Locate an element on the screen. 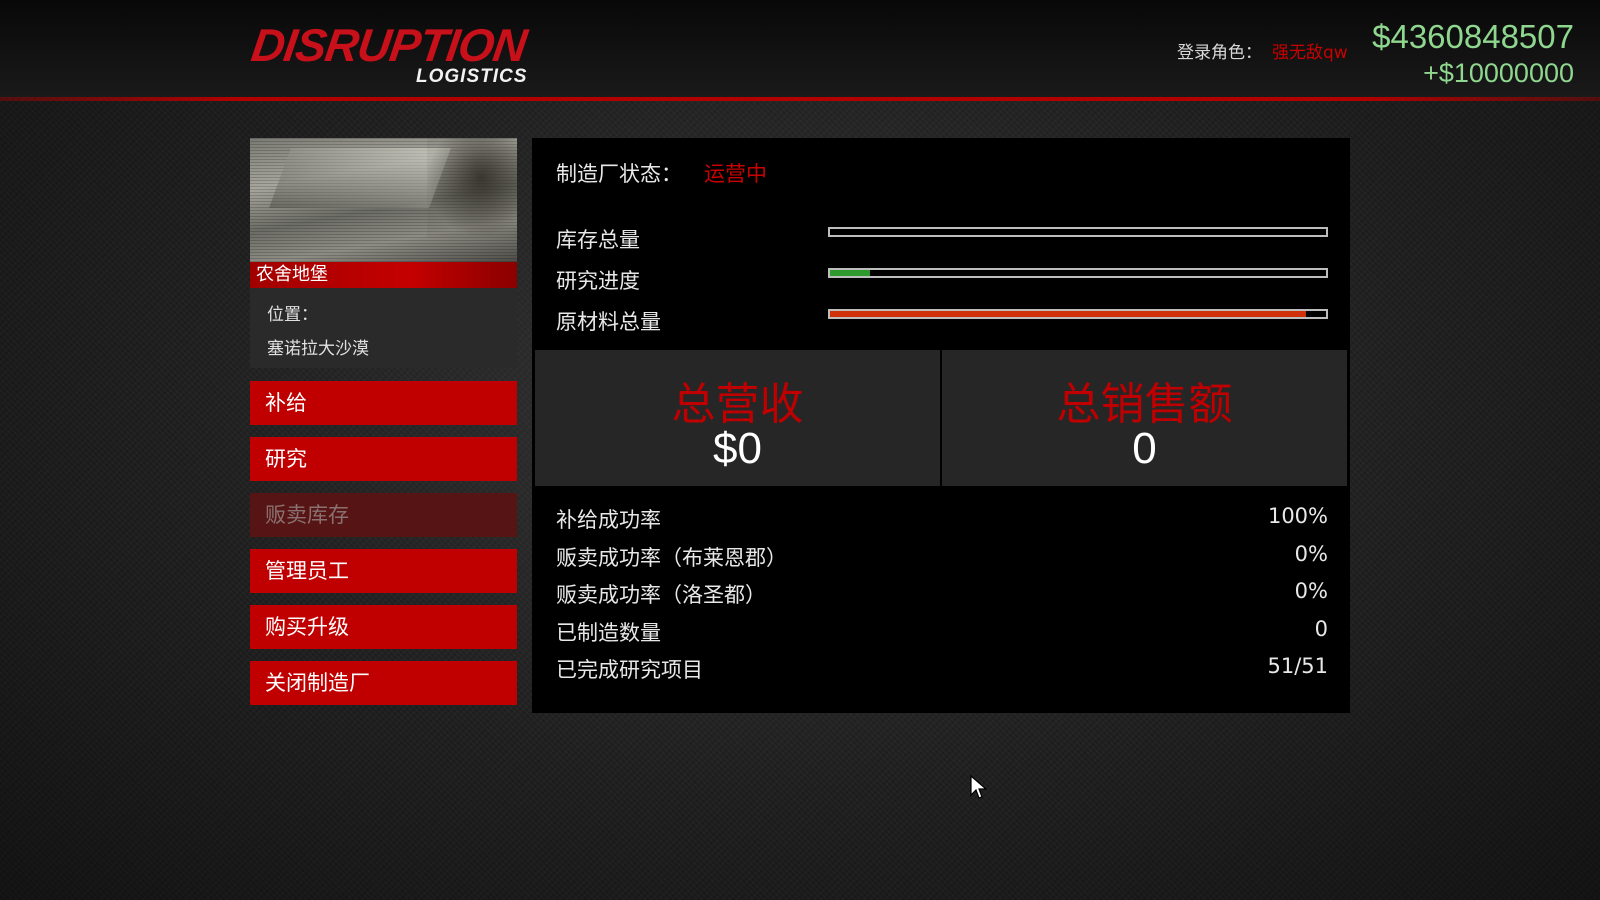  total-revenue-value: $0 is located at coordinates (737, 448).